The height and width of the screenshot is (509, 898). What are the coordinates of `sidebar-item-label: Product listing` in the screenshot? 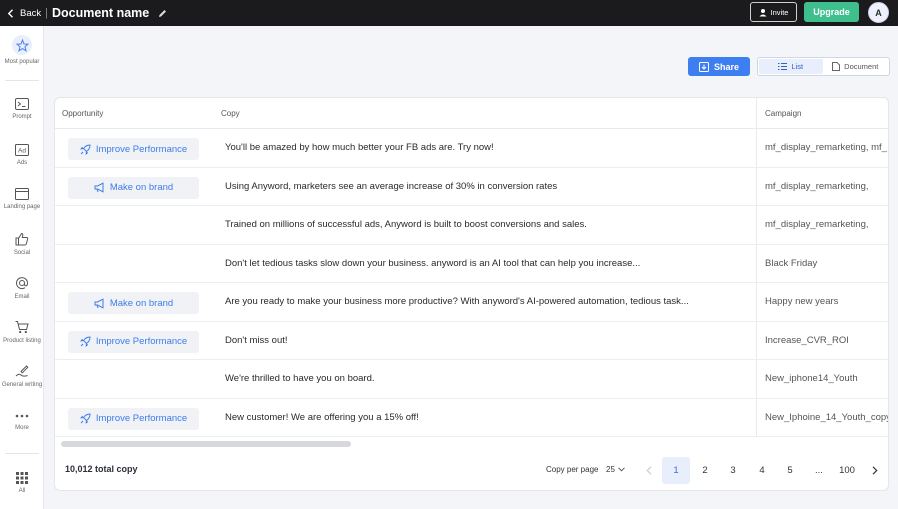 It's located at (22, 341).